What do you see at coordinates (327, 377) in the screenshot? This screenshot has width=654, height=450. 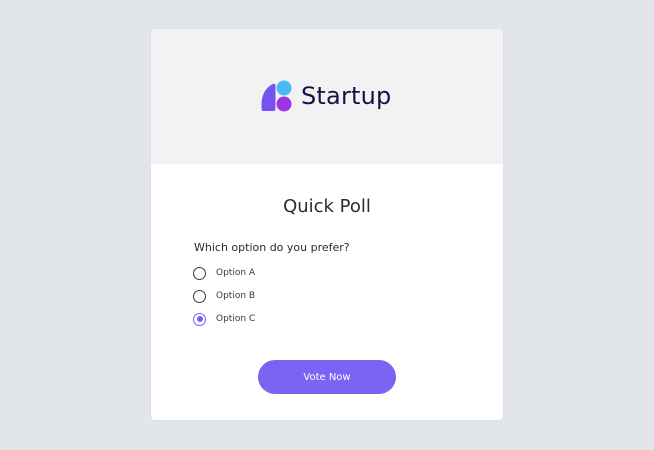 I see `vote-now-button: Vote Now` at bounding box center [327, 377].